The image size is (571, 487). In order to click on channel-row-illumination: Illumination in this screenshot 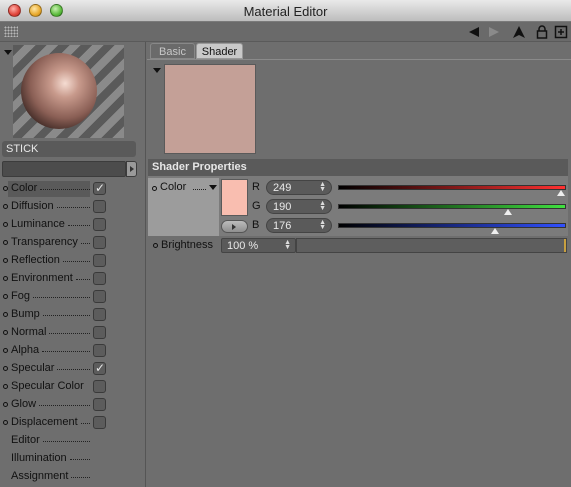, I will do `click(73, 459)`.